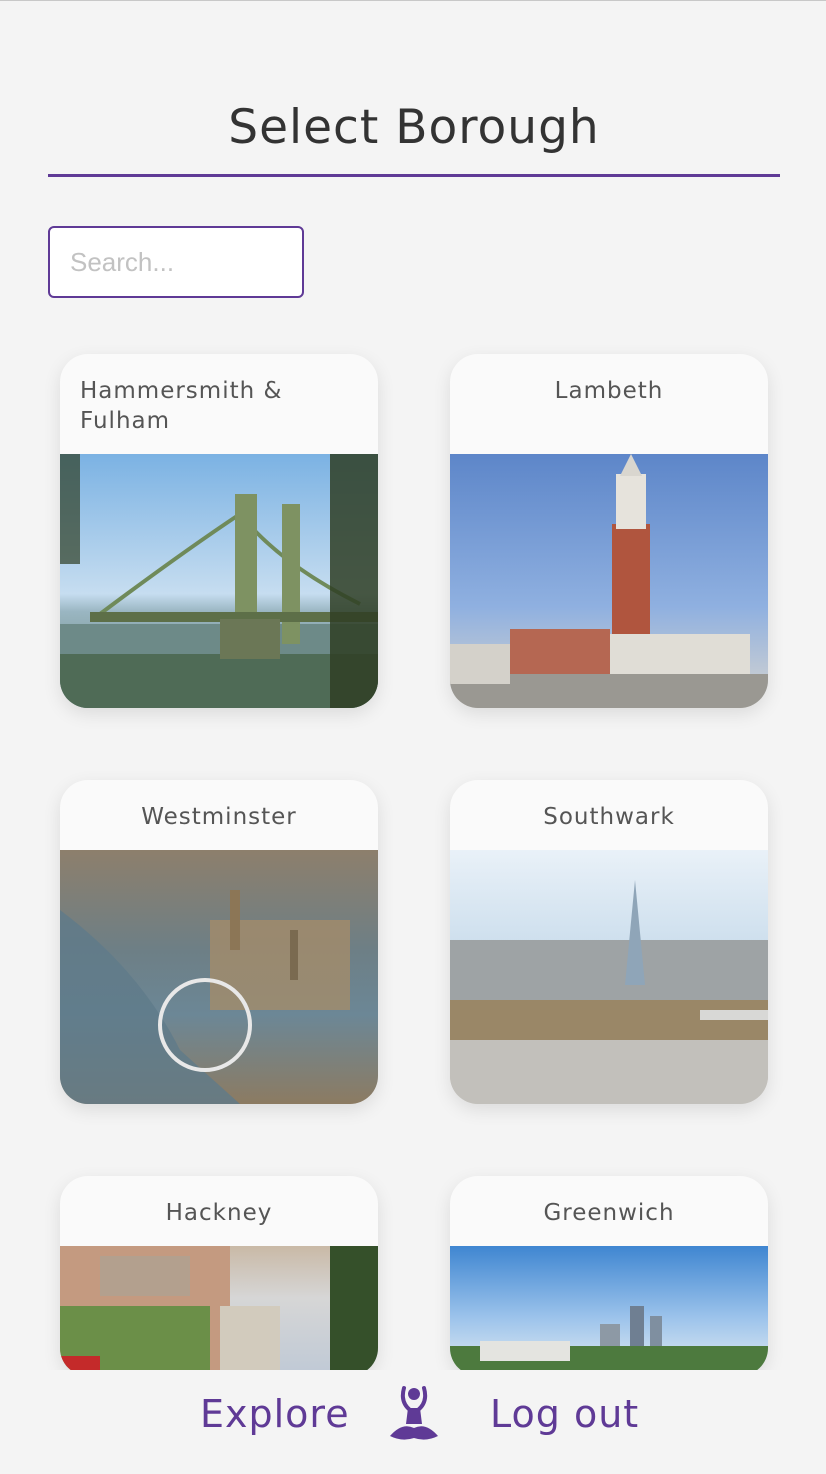  I want to click on bottom-nav: Explore Log out, so click(413, 1422).